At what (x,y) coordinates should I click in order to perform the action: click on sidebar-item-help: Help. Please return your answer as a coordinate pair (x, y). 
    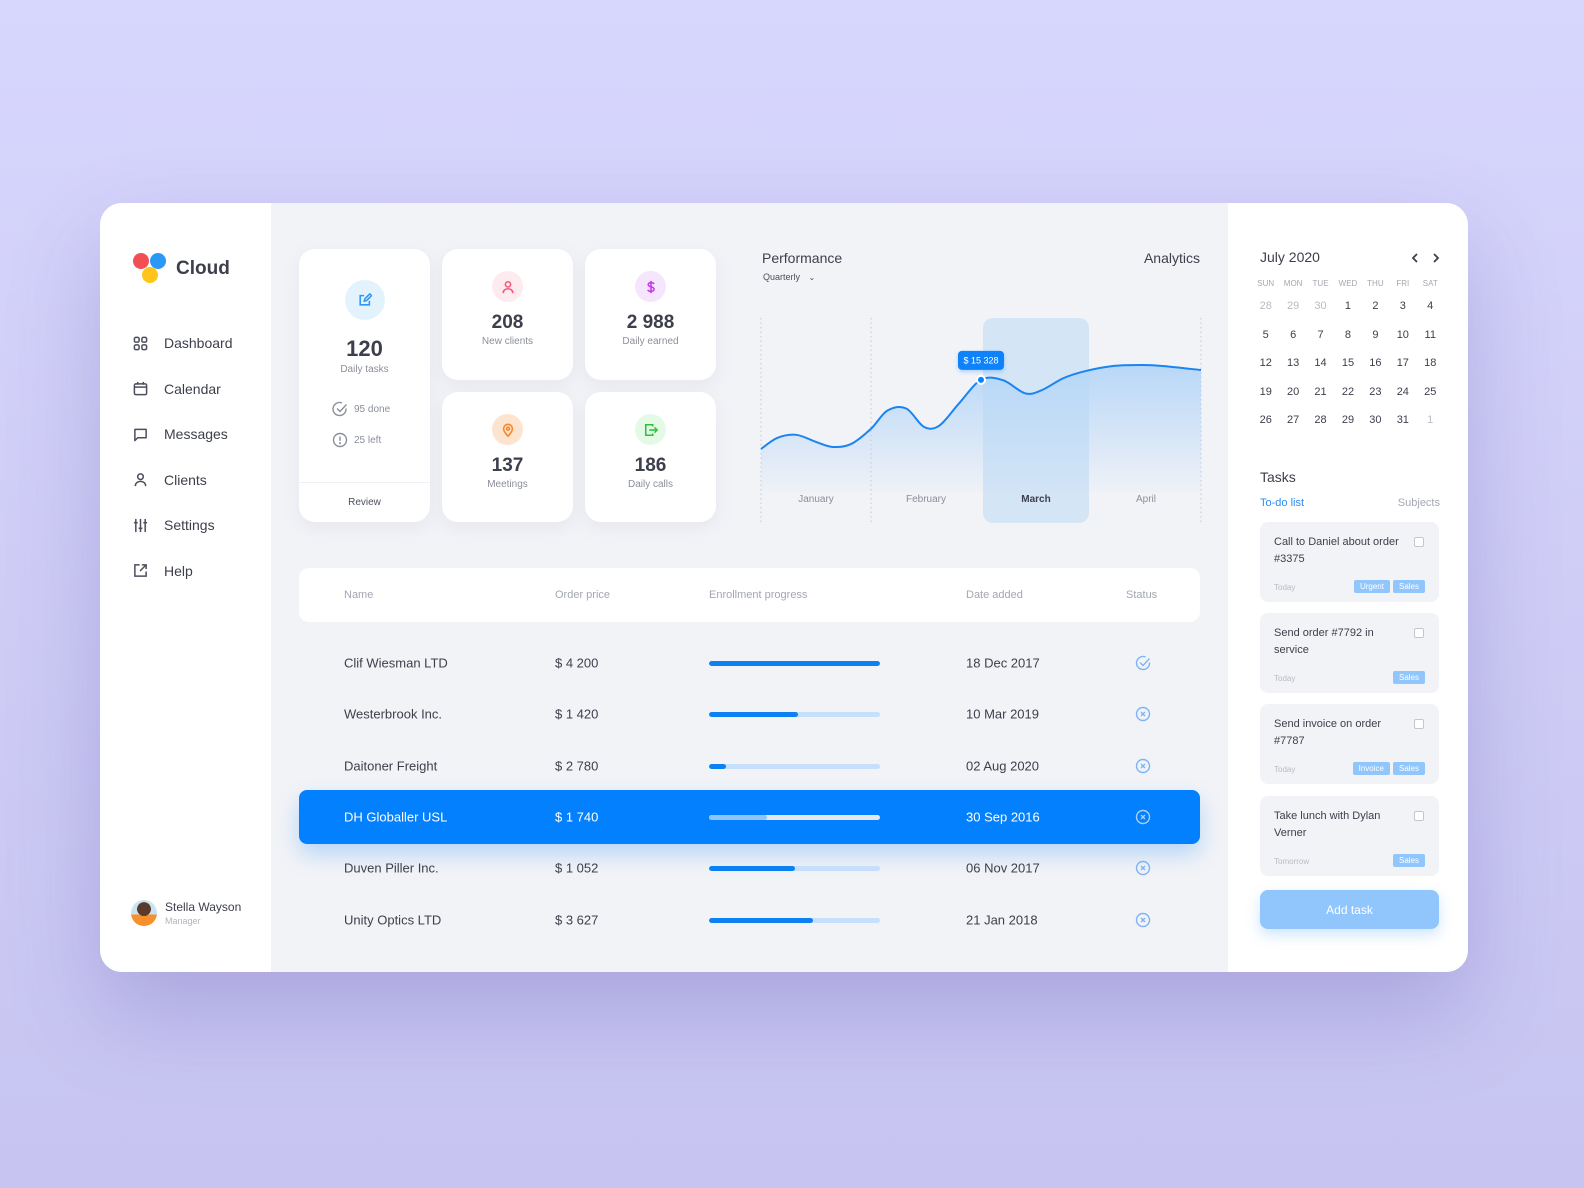
    Looking at the image, I should click on (183, 571).